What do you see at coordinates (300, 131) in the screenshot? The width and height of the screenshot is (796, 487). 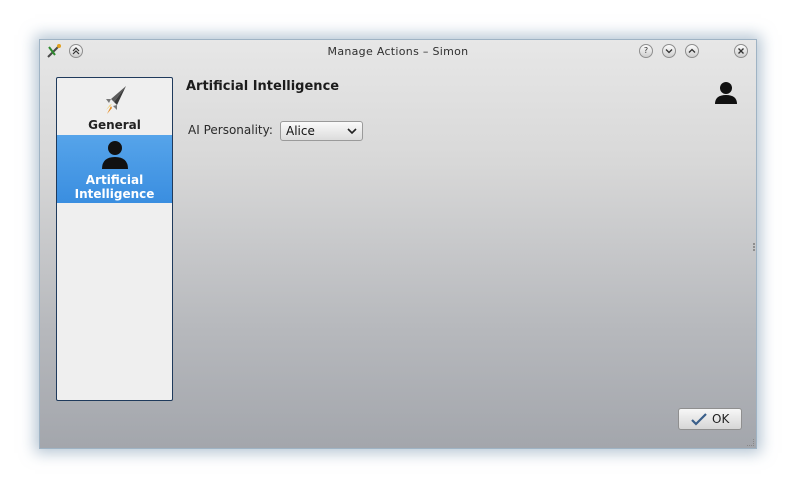 I see `ai-personality-value: Alice` at bounding box center [300, 131].